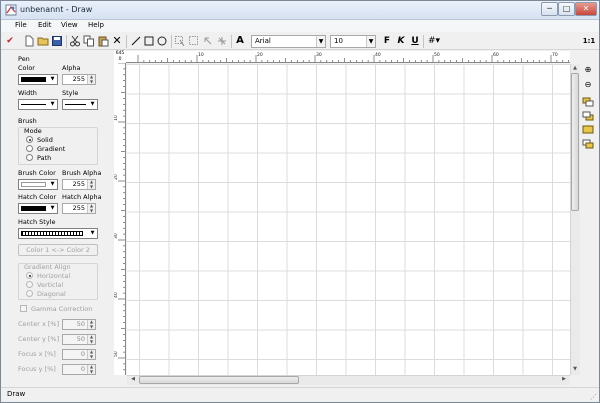 The height and width of the screenshot is (403, 600). I want to click on pen-width-select: ▼, so click(38, 104).